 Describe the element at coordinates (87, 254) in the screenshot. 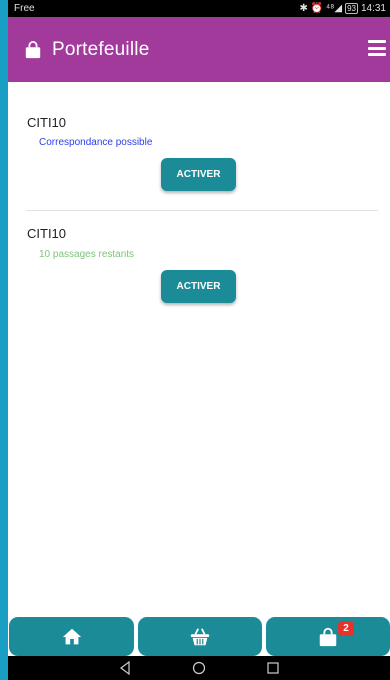

I see `ticket-info: 10 passages restants` at that location.